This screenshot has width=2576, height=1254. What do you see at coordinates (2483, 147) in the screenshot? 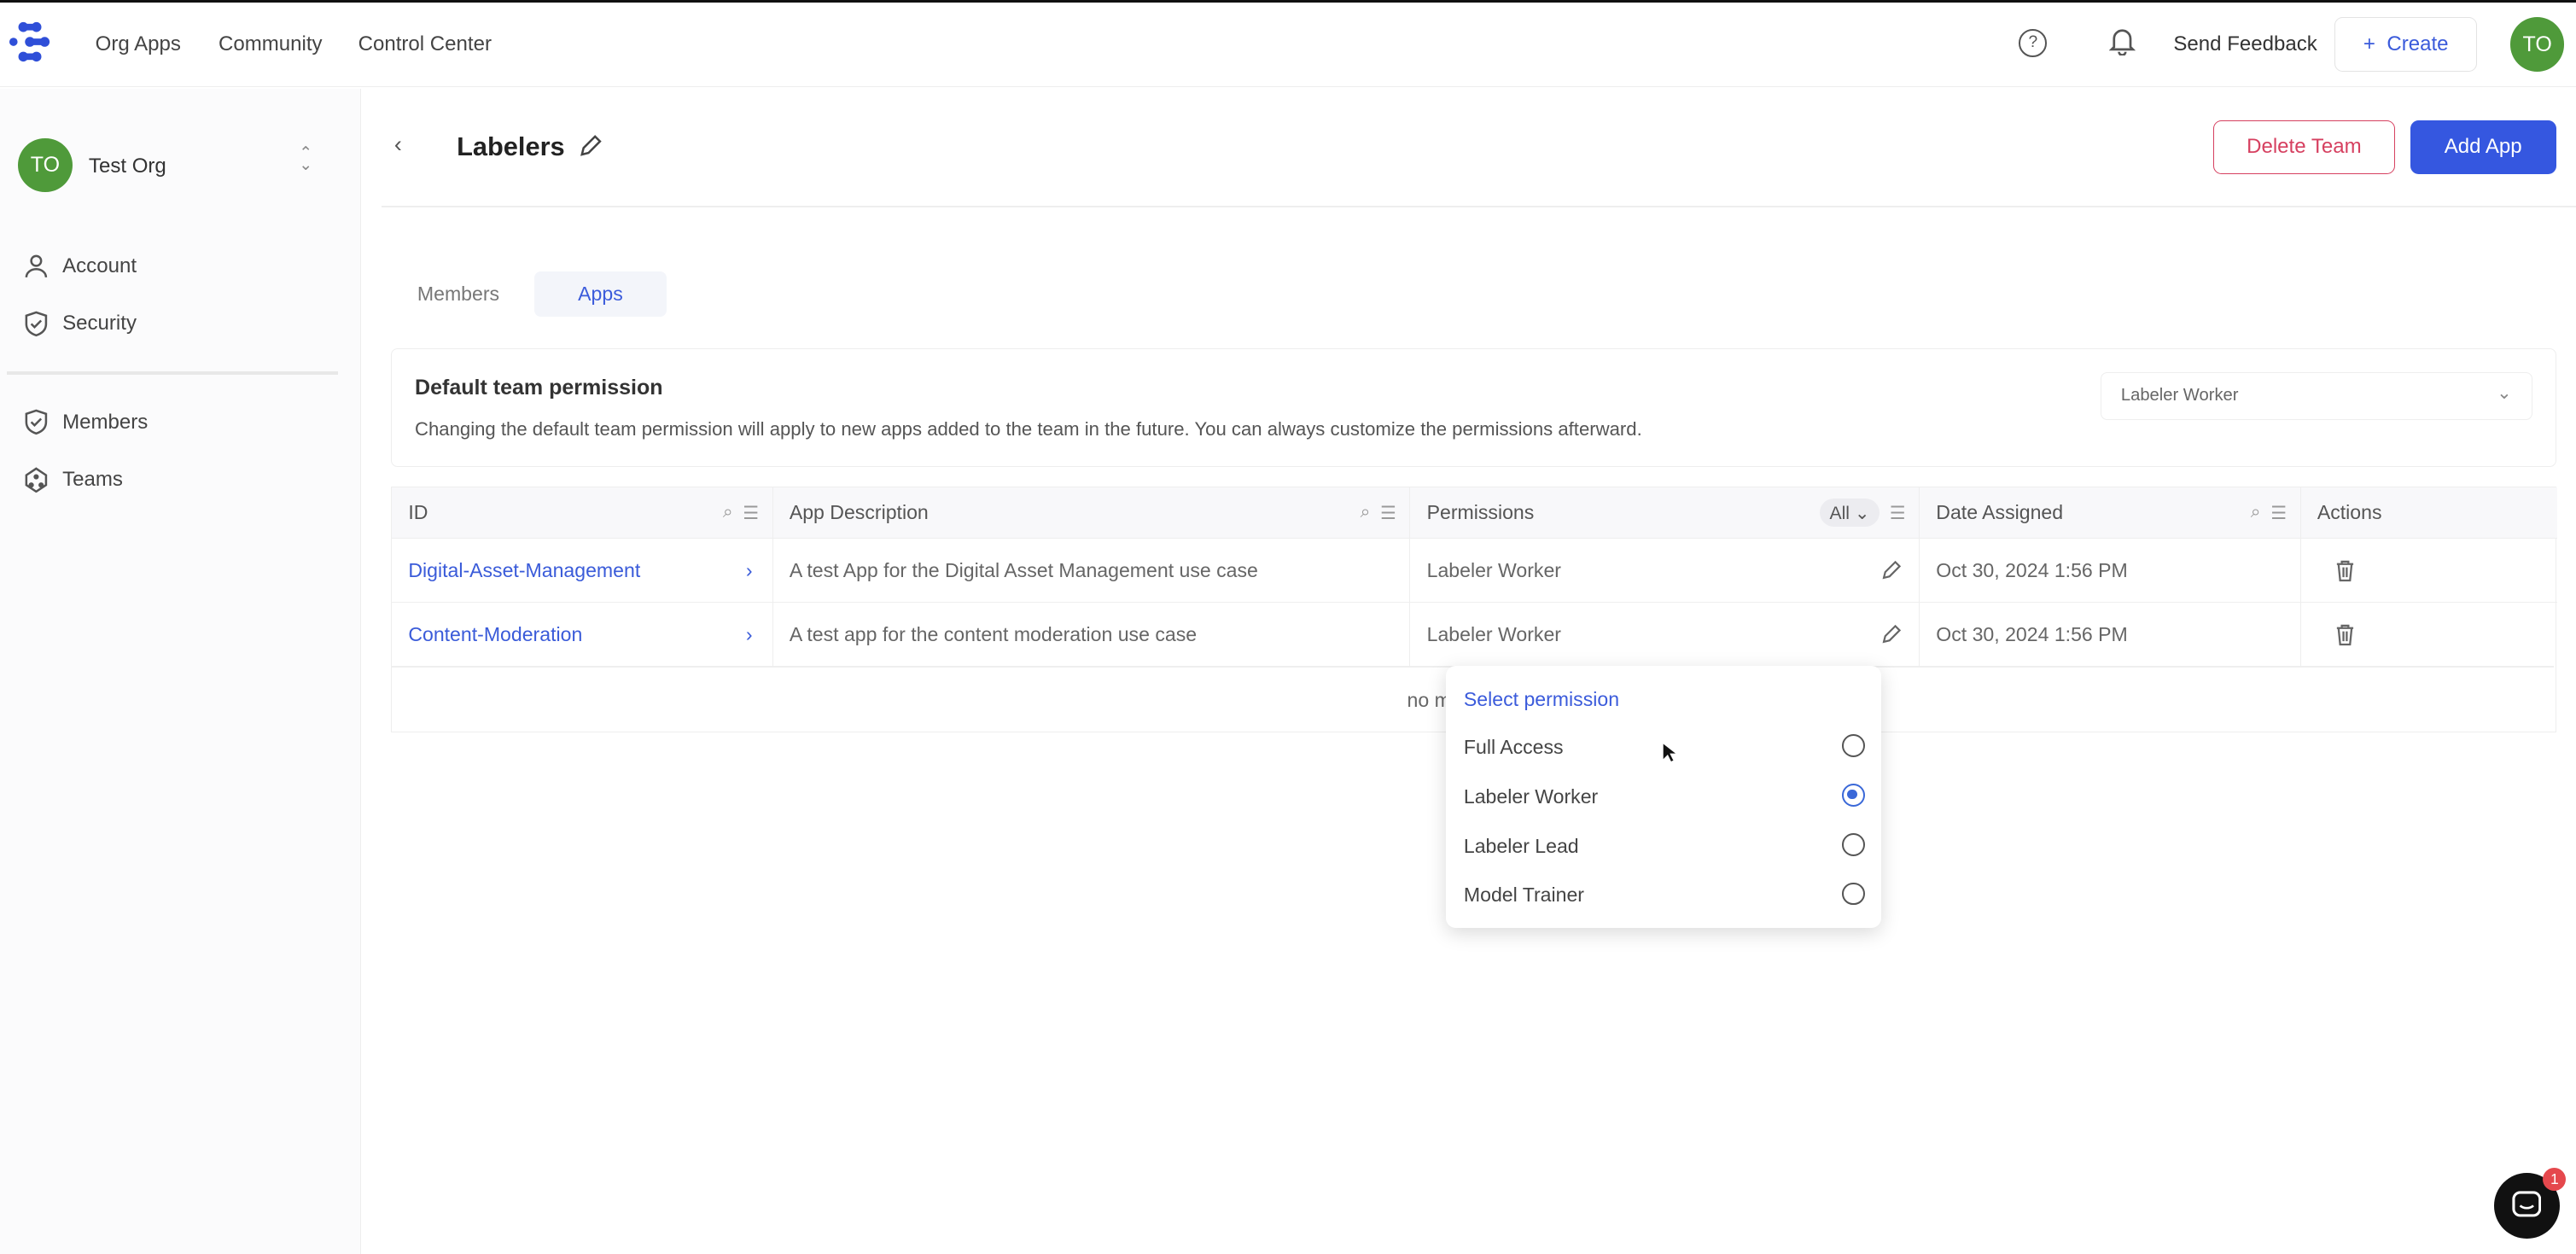
I see `add-app-button: Add App` at bounding box center [2483, 147].